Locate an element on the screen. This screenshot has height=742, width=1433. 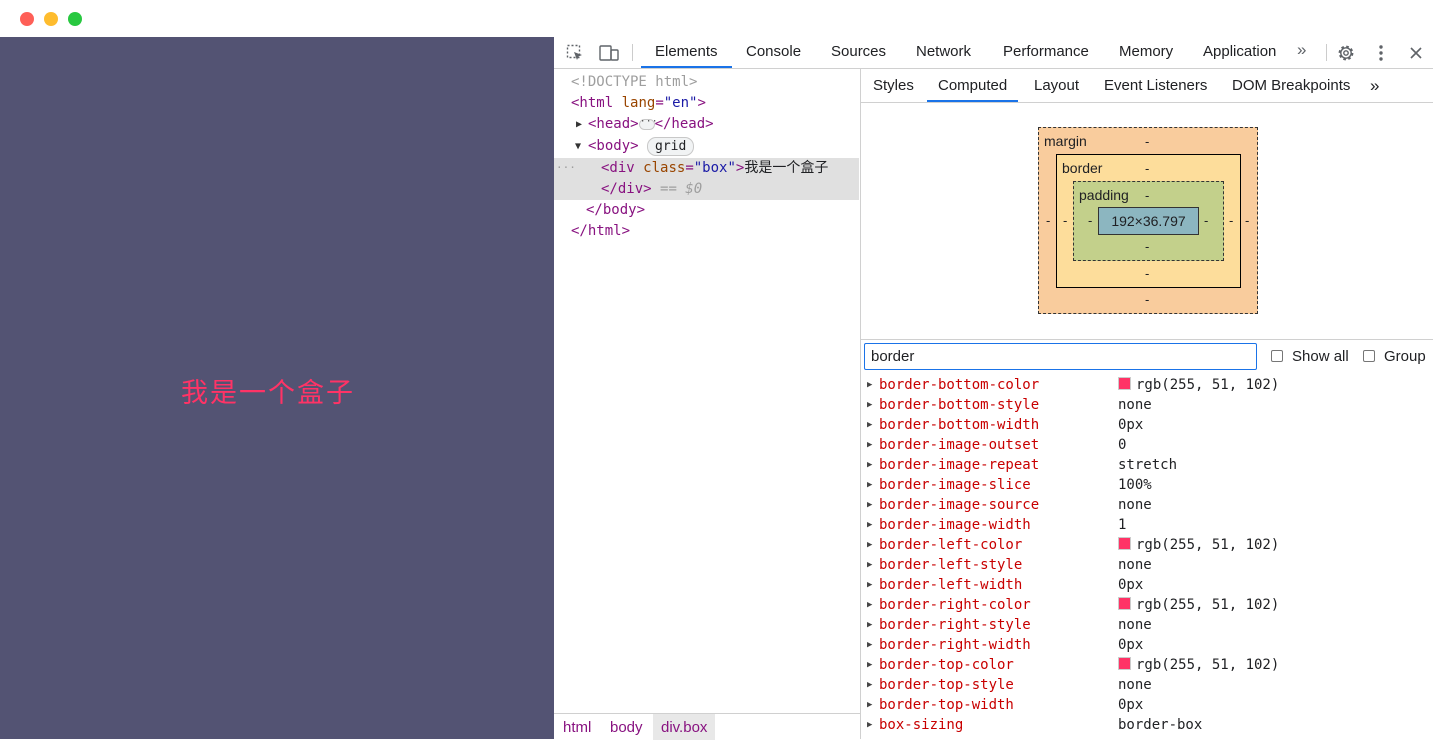
computed-property-row: ▶ border-top-style none is located at coordinates (1147, 685).